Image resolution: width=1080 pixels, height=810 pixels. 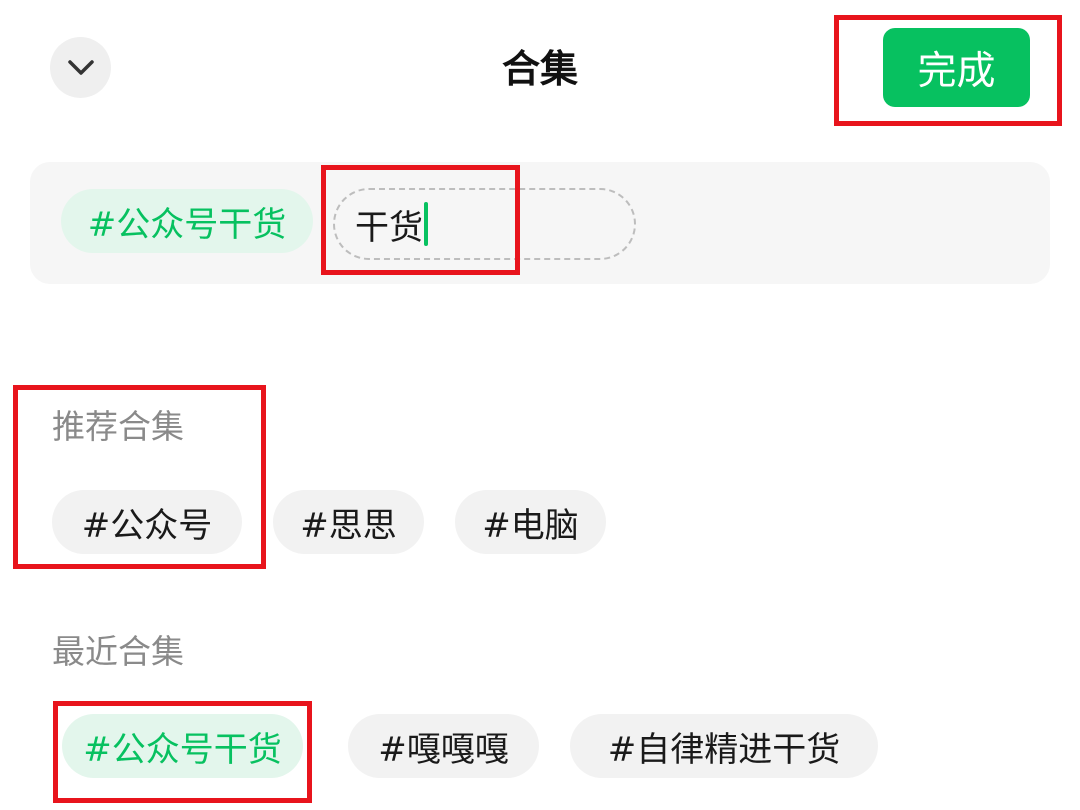 I want to click on text-caret, so click(x=426, y=224).